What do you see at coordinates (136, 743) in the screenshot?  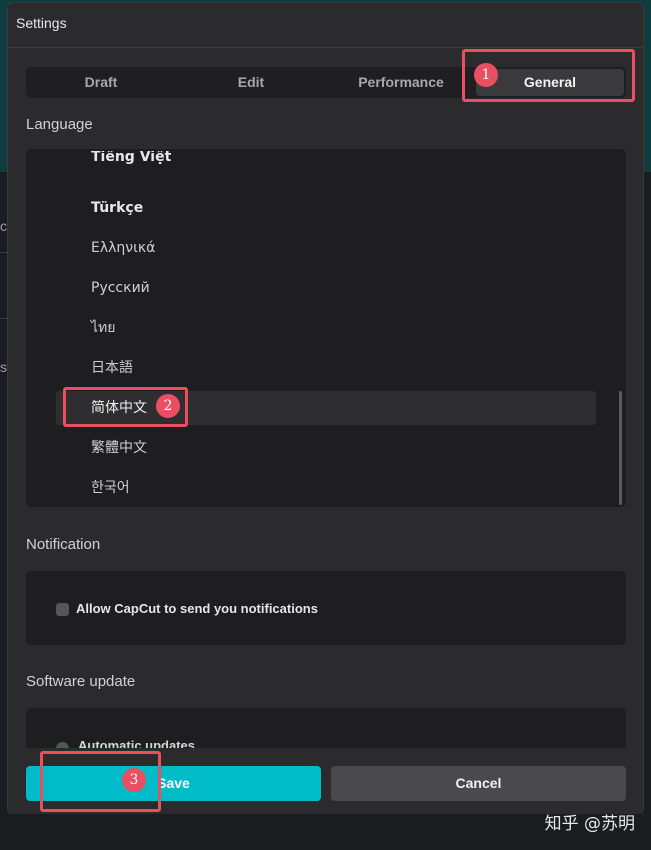 I see `automatic-updates-label: Automatic updates` at bounding box center [136, 743].